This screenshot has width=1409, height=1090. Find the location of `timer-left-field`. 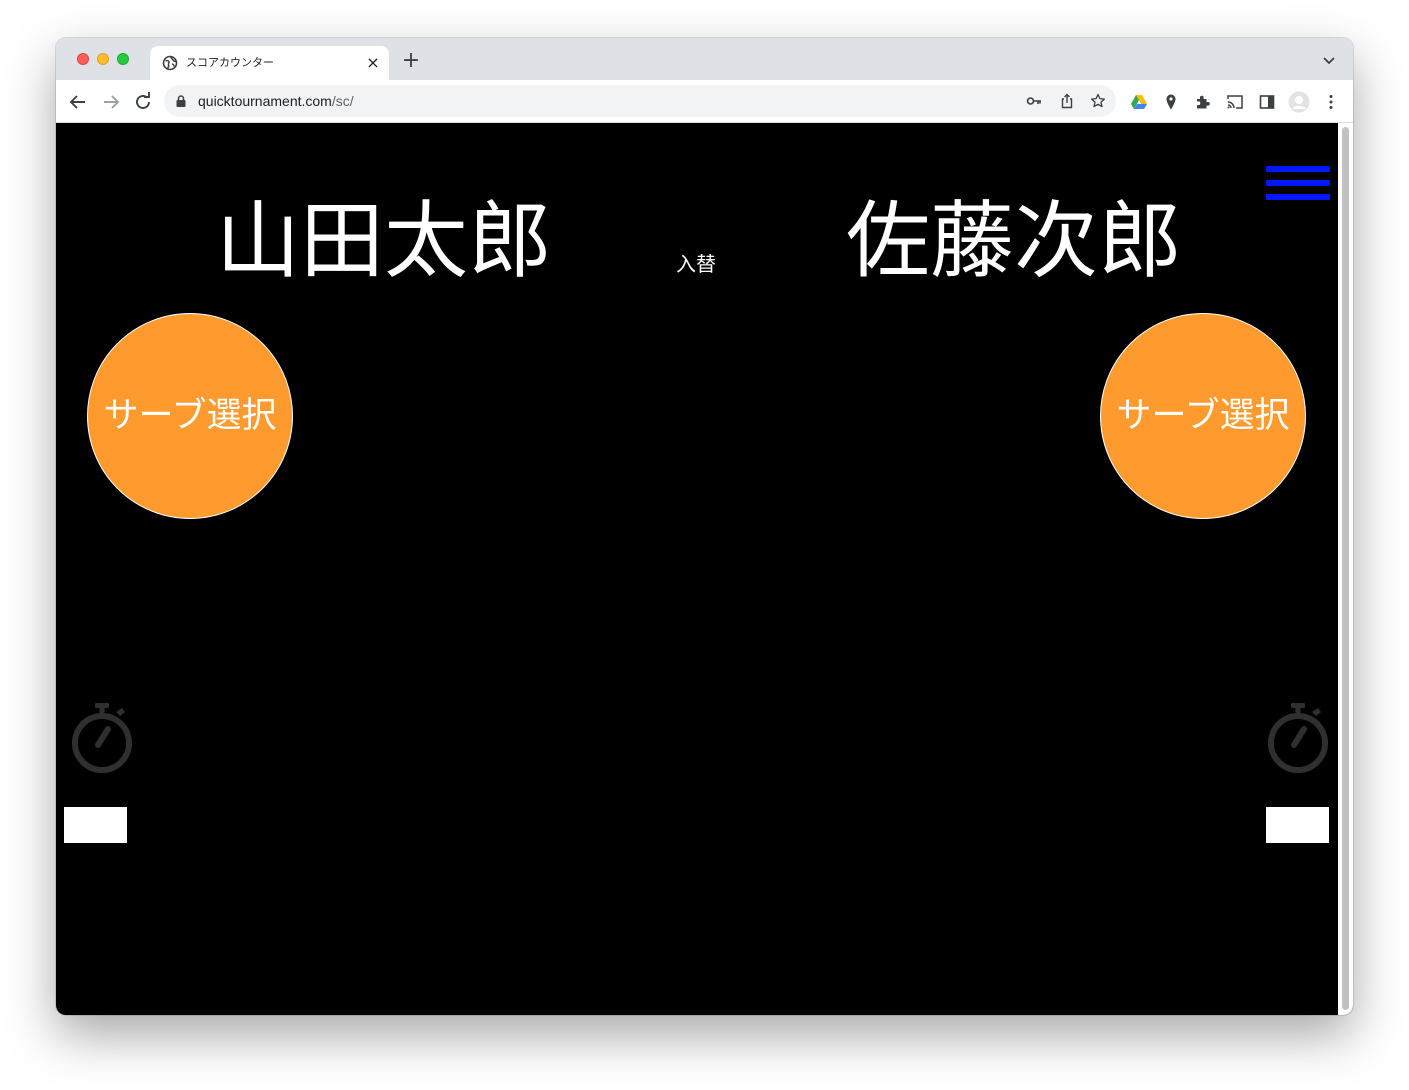

timer-left-field is located at coordinates (95, 825).